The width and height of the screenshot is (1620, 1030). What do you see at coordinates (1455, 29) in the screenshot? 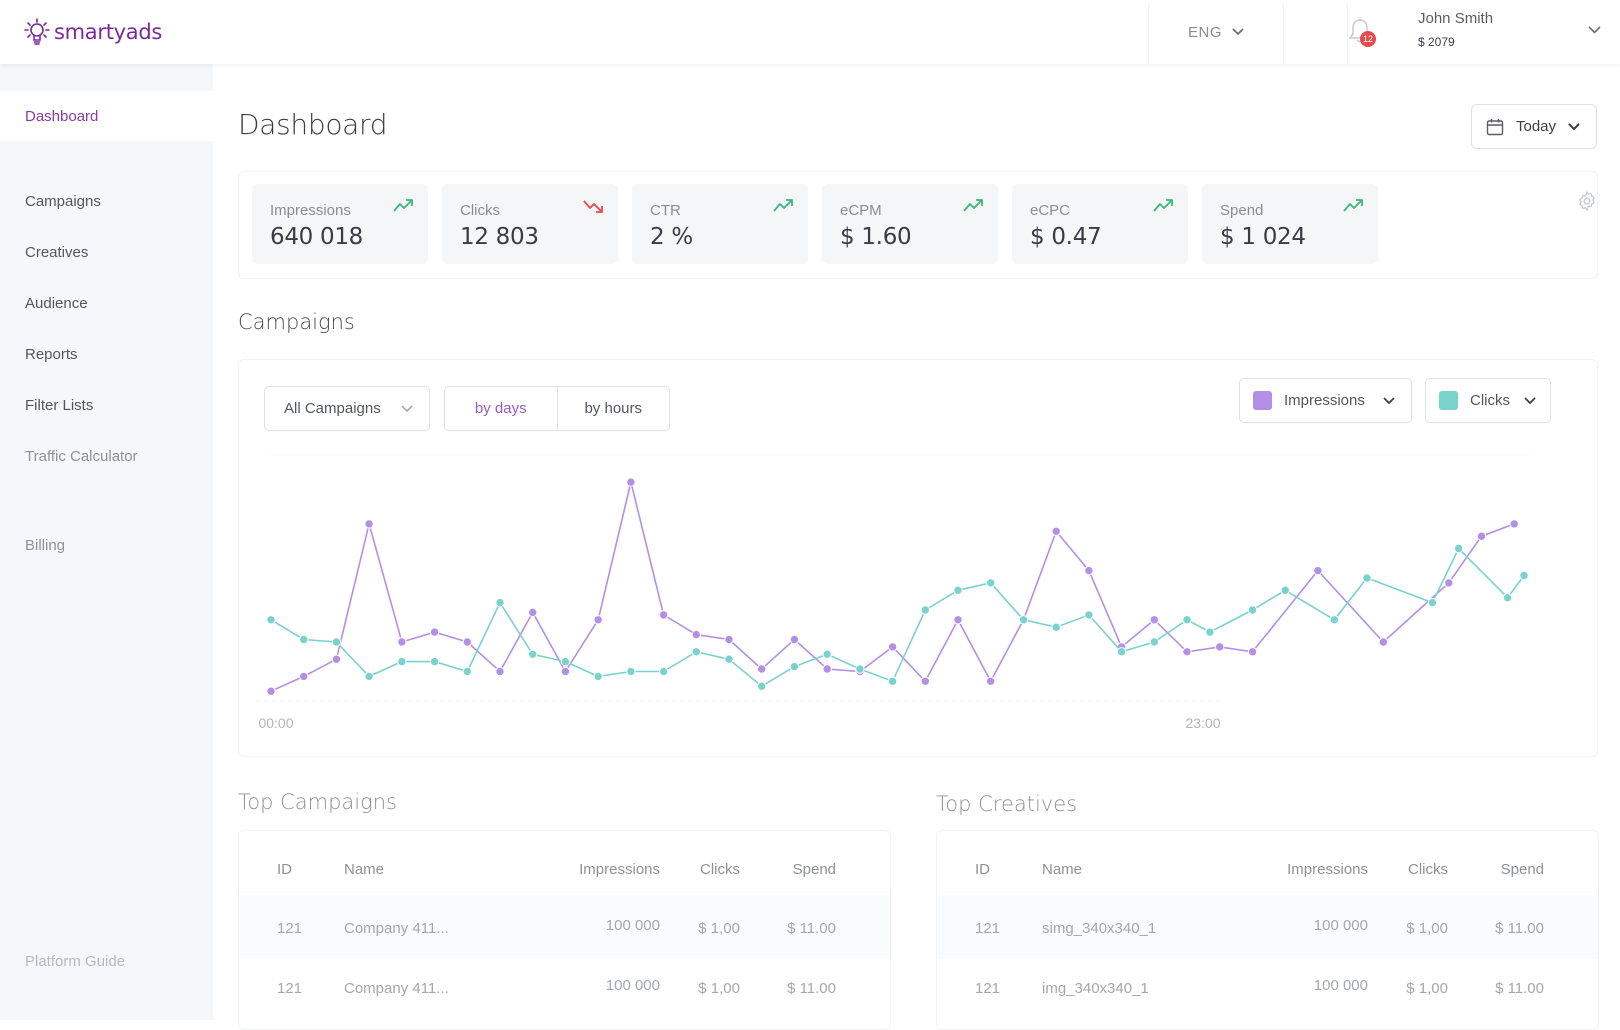
I see `user-menu: John Smith $ 2079` at bounding box center [1455, 29].